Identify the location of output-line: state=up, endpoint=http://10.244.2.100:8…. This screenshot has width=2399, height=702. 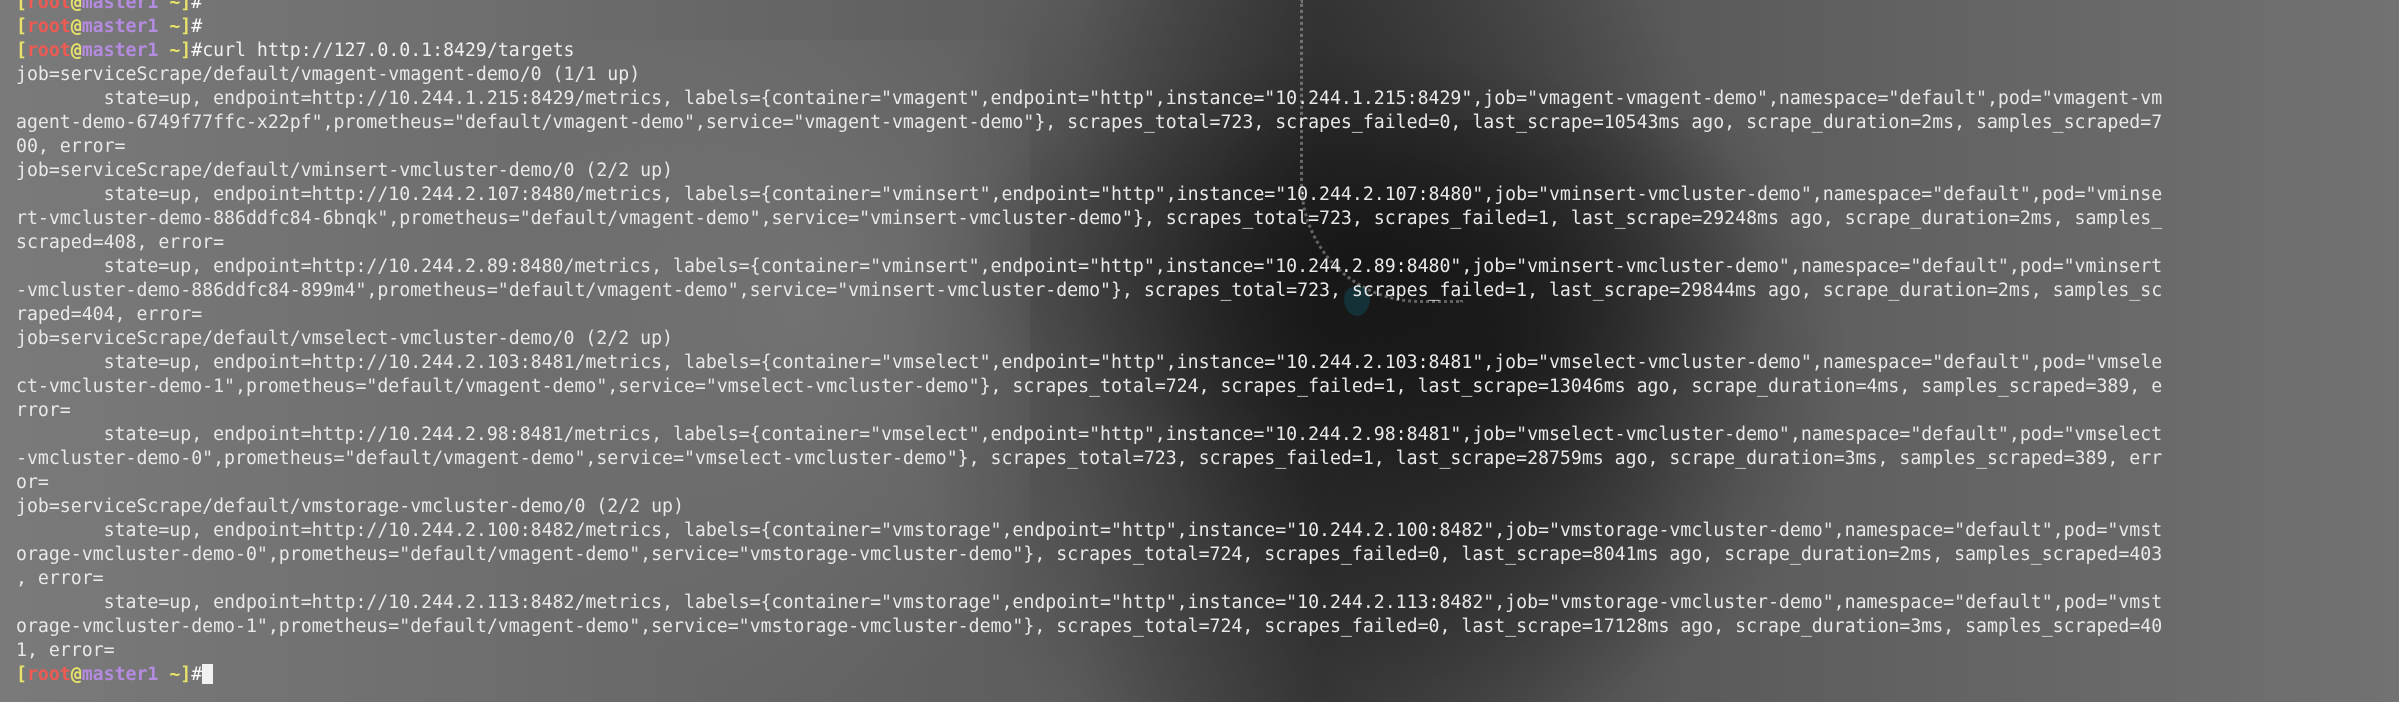
(1089, 530).